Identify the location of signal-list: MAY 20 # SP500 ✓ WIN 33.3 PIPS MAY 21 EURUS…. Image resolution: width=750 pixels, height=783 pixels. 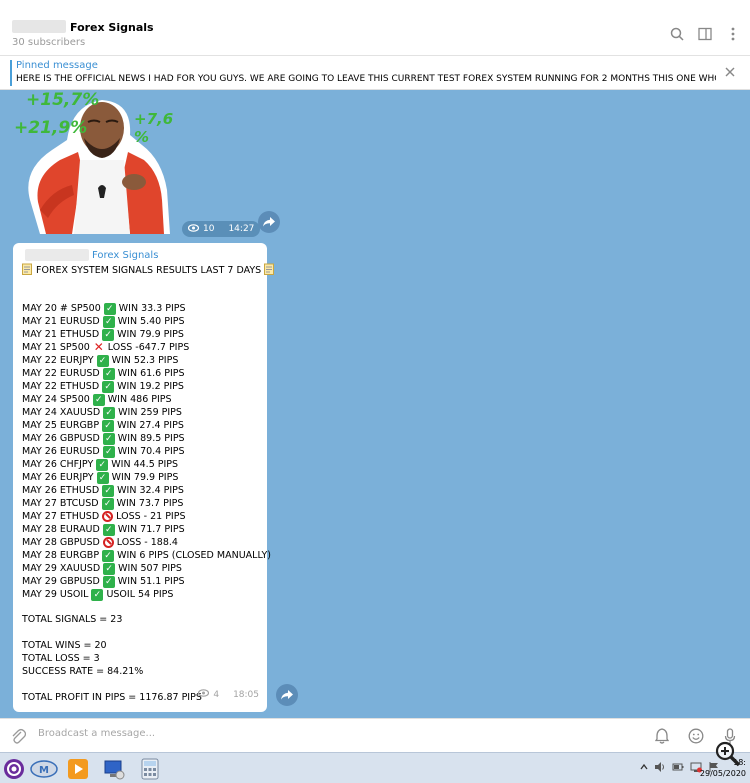
(146, 451).